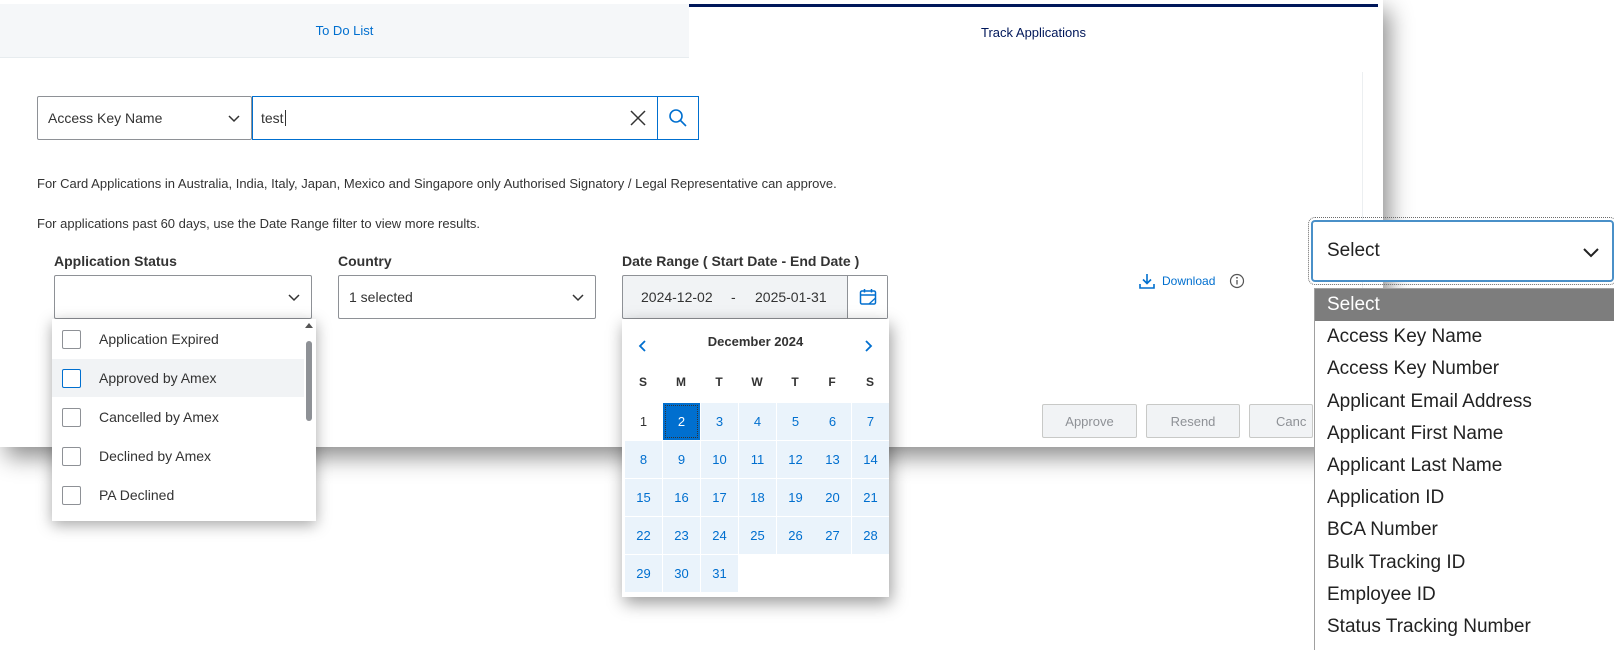 The height and width of the screenshot is (650, 1614). I want to click on dropdown-option-access-key-number: Access Key Number, so click(1464, 369).